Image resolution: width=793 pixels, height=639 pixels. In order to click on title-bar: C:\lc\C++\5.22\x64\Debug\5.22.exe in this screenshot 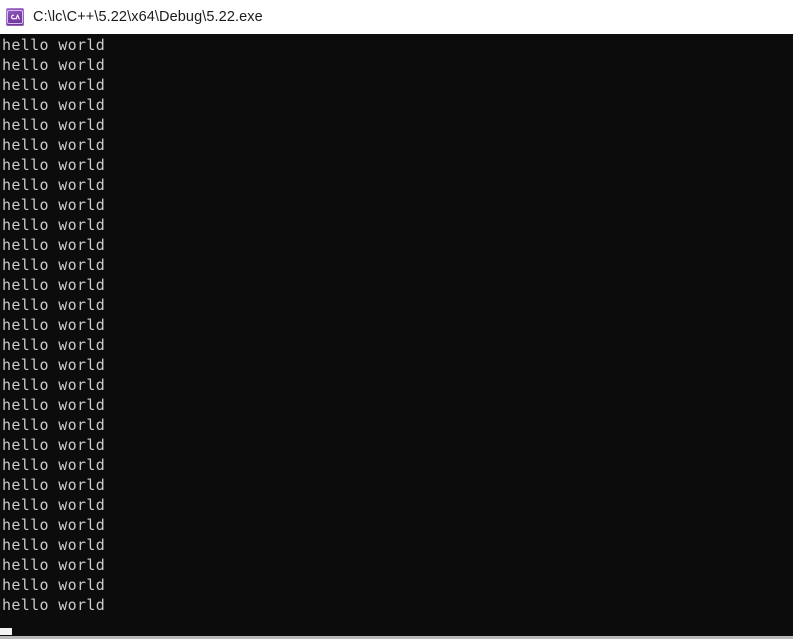, I will do `click(396, 17)`.